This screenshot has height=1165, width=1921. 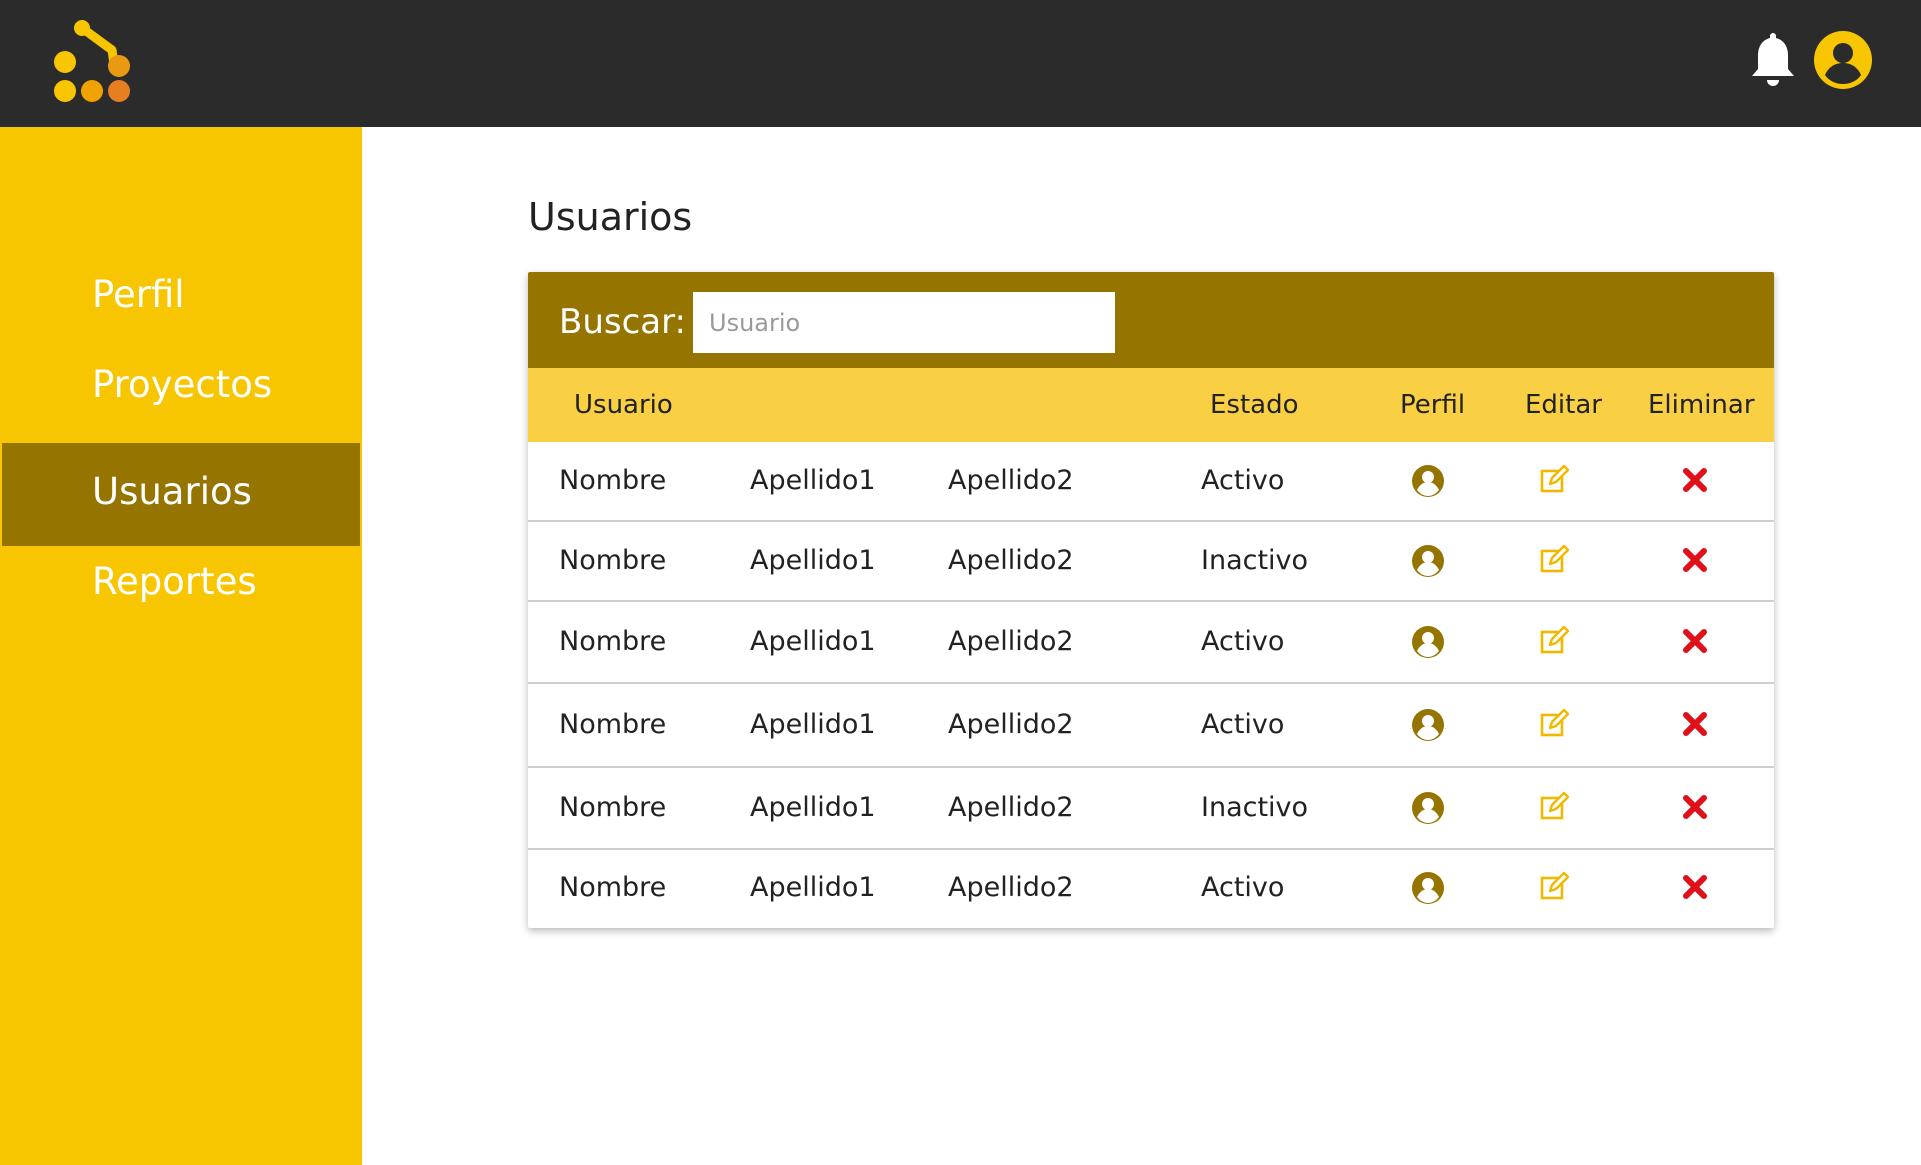 I want to click on column-header-editar: Editar, so click(x=1563, y=405).